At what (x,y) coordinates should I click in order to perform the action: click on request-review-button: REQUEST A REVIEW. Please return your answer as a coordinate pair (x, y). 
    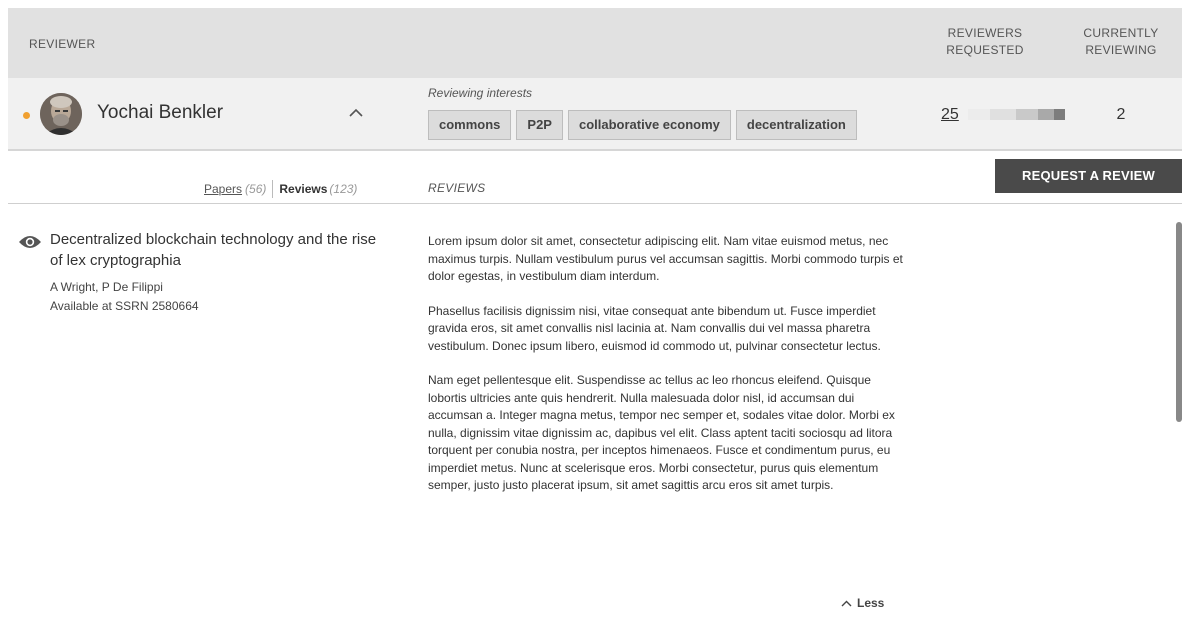
    Looking at the image, I should click on (1088, 176).